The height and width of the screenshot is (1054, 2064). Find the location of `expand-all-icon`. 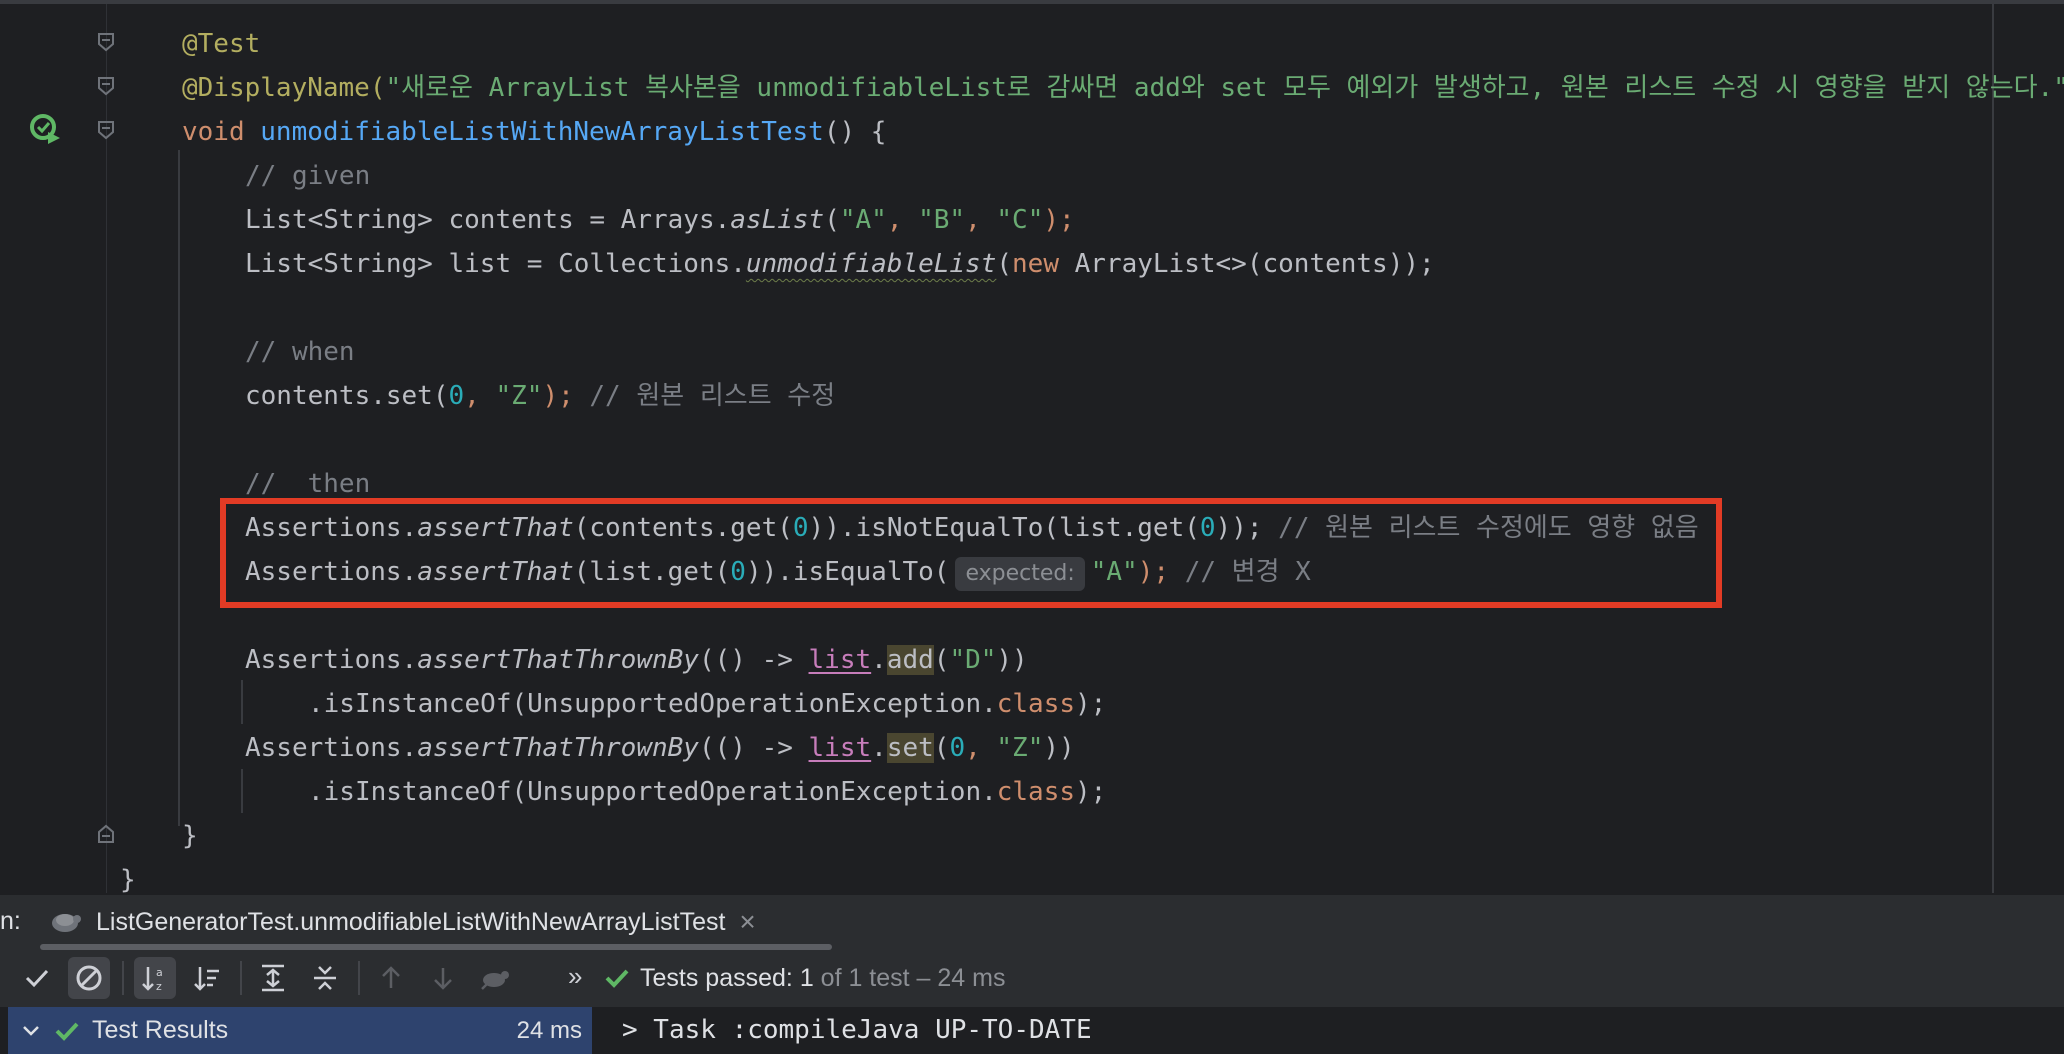

expand-all-icon is located at coordinates (273, 978).